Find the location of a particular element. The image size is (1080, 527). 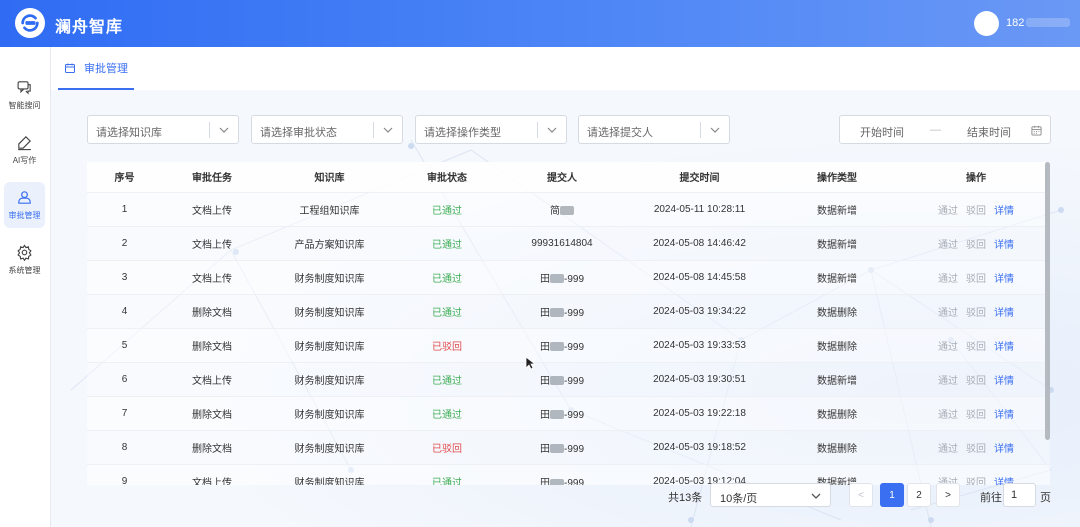

row-index-text: 8 is located at coordinates (124, 447).